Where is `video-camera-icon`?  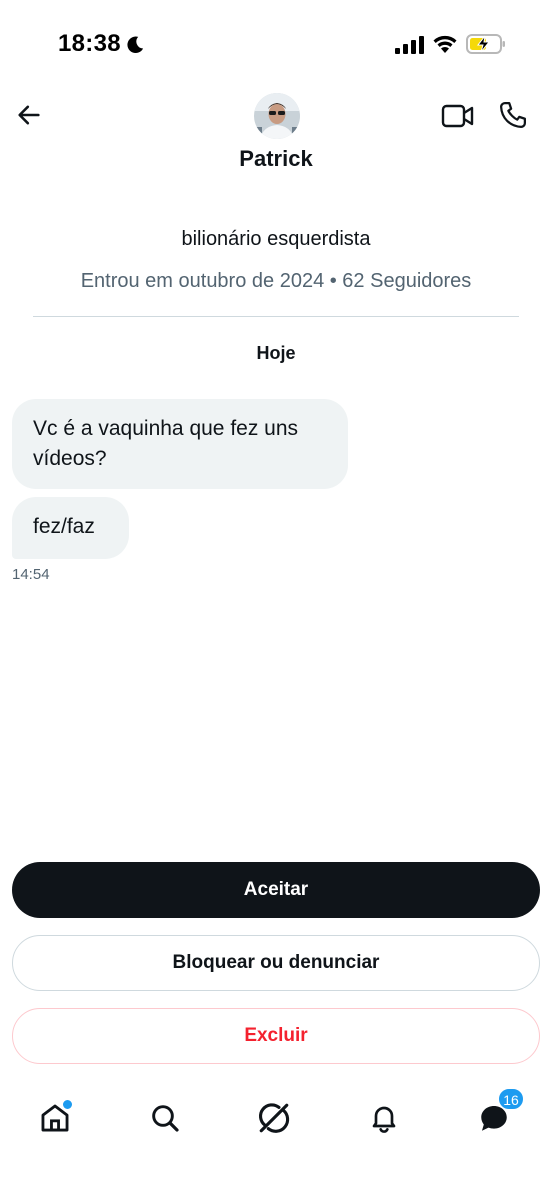 video-camera-icon is located at coordinates (457, 116).